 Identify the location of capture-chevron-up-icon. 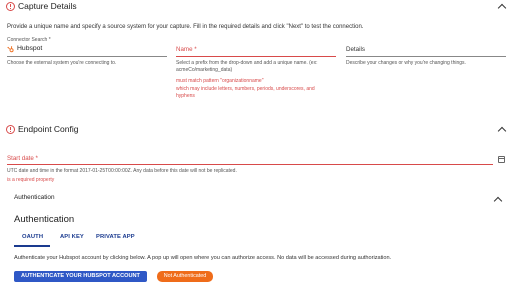
(502, 8).